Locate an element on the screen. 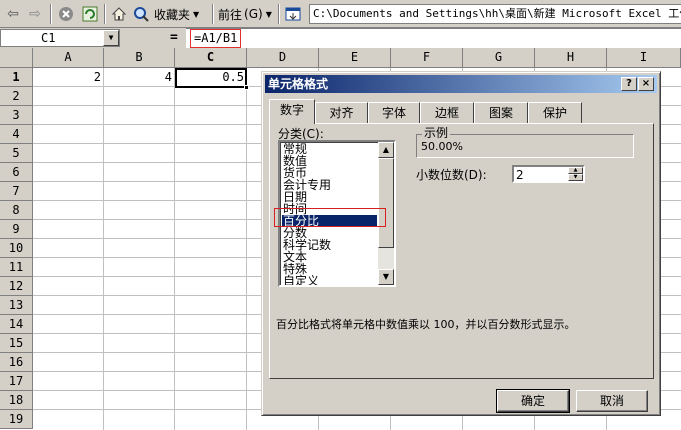 The width and height of the screenshot is (681, 430). dialog-titlebar: 单元格格式 ? × is located at coordinates (461, 84).